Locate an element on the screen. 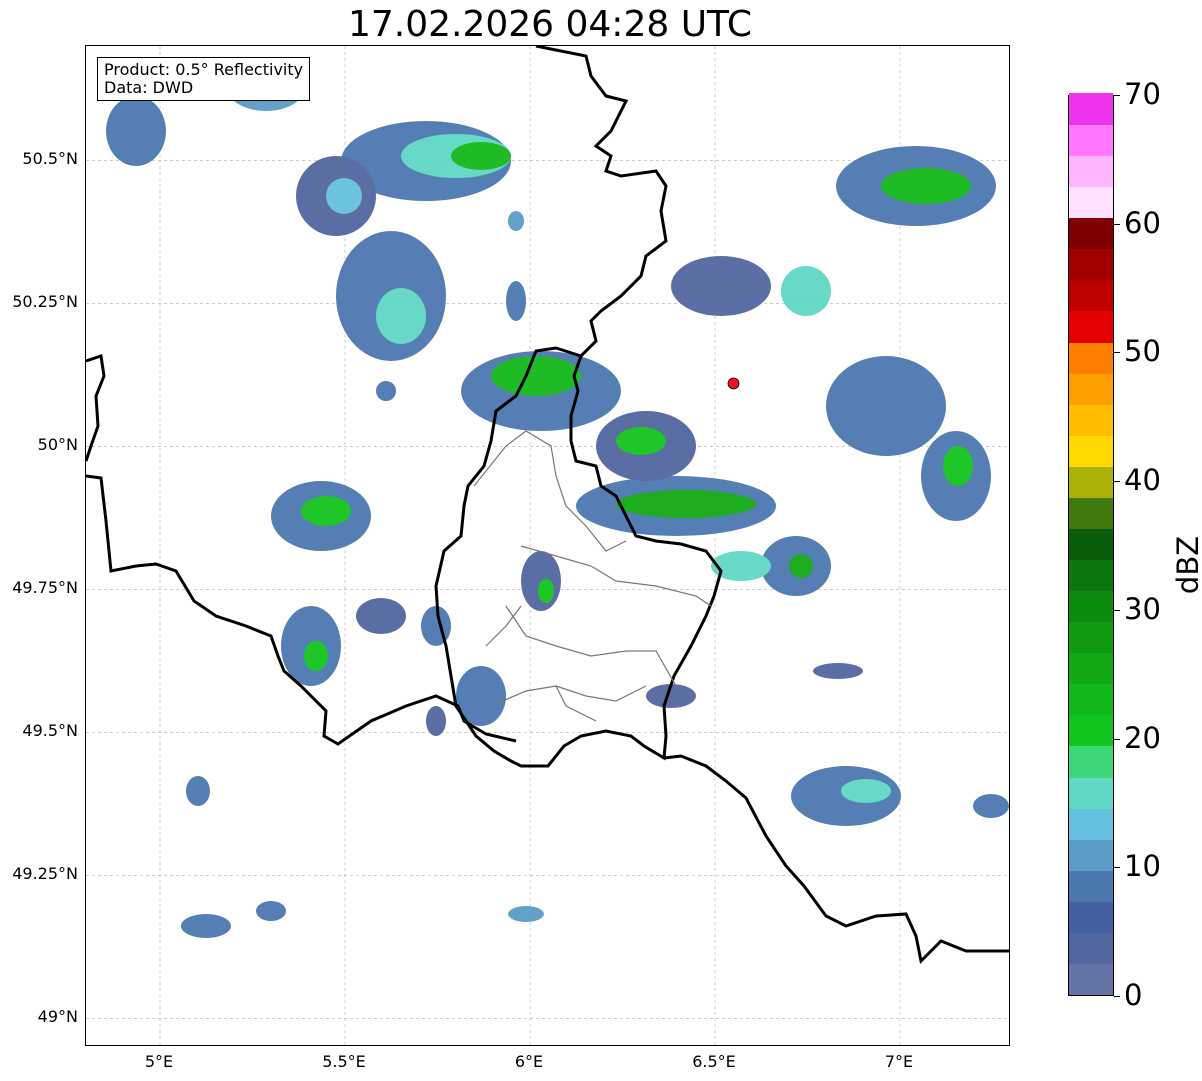 This screenshot has width=1202, height=1081. lon-tick-label: 5°E is located at coordinates (159, 1061).